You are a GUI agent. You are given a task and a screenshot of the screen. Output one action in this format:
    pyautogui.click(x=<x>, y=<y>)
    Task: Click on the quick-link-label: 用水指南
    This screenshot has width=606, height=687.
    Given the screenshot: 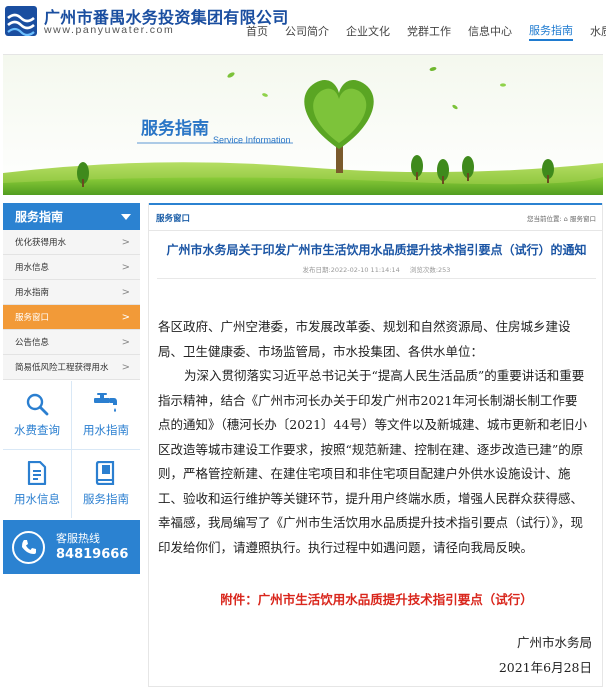 What is the action you would take?
    pyautogui.click(x=106, y=430)
    